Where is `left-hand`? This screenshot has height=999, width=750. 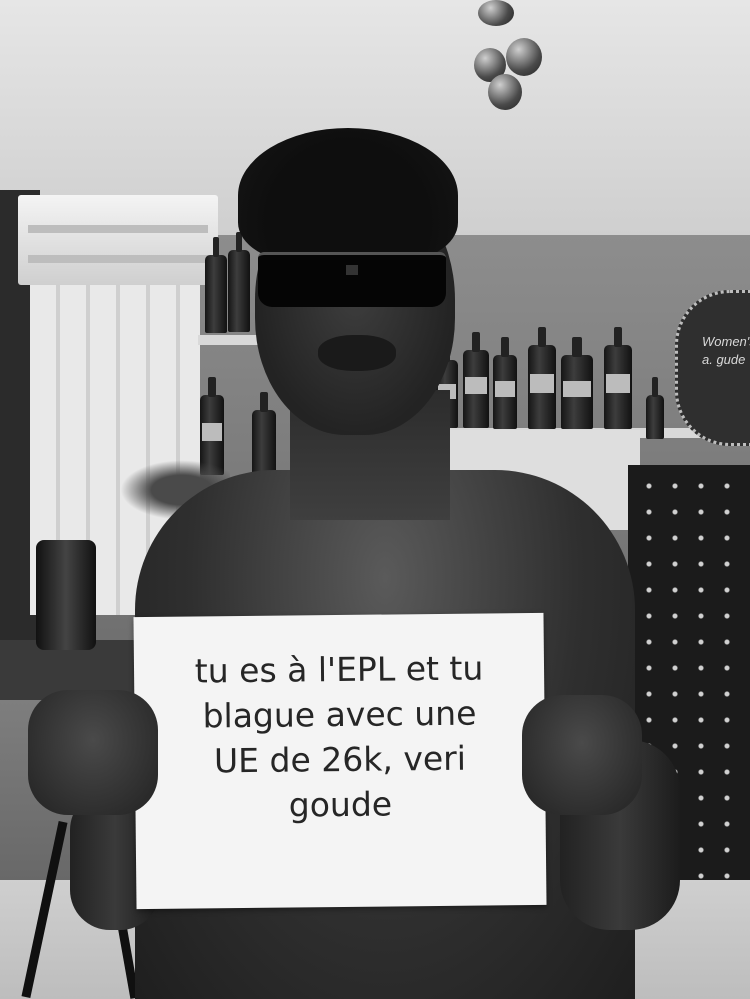
left-hand is located at coordinates (93, 752).